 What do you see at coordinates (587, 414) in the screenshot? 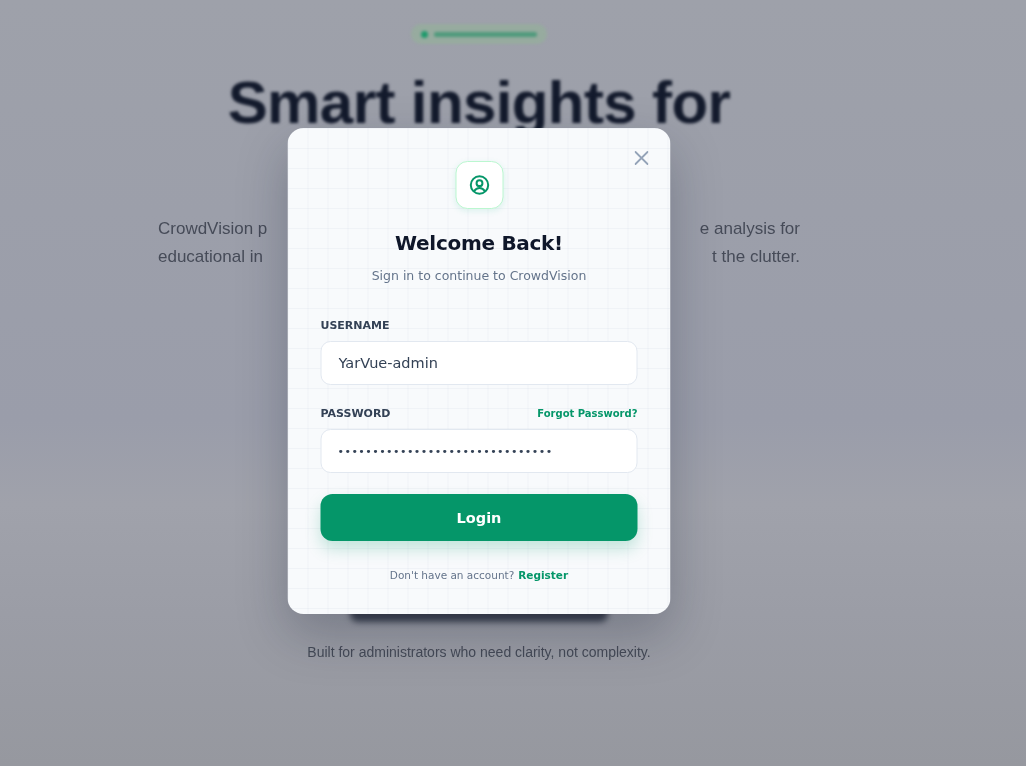
I see `forgot-password-link: Forgot Password?` at bounding box center [587, 414].